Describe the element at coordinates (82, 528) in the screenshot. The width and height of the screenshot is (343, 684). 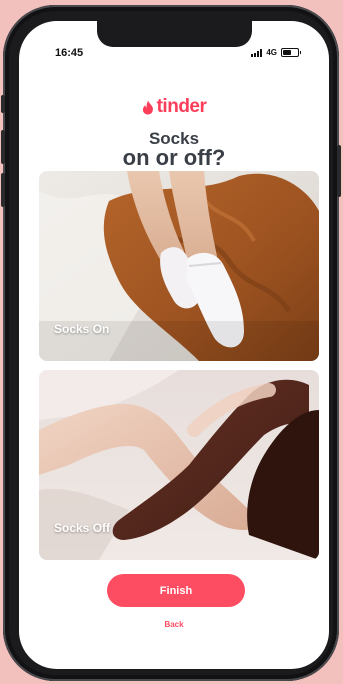
I see `option-label: Socks Off` at that location.